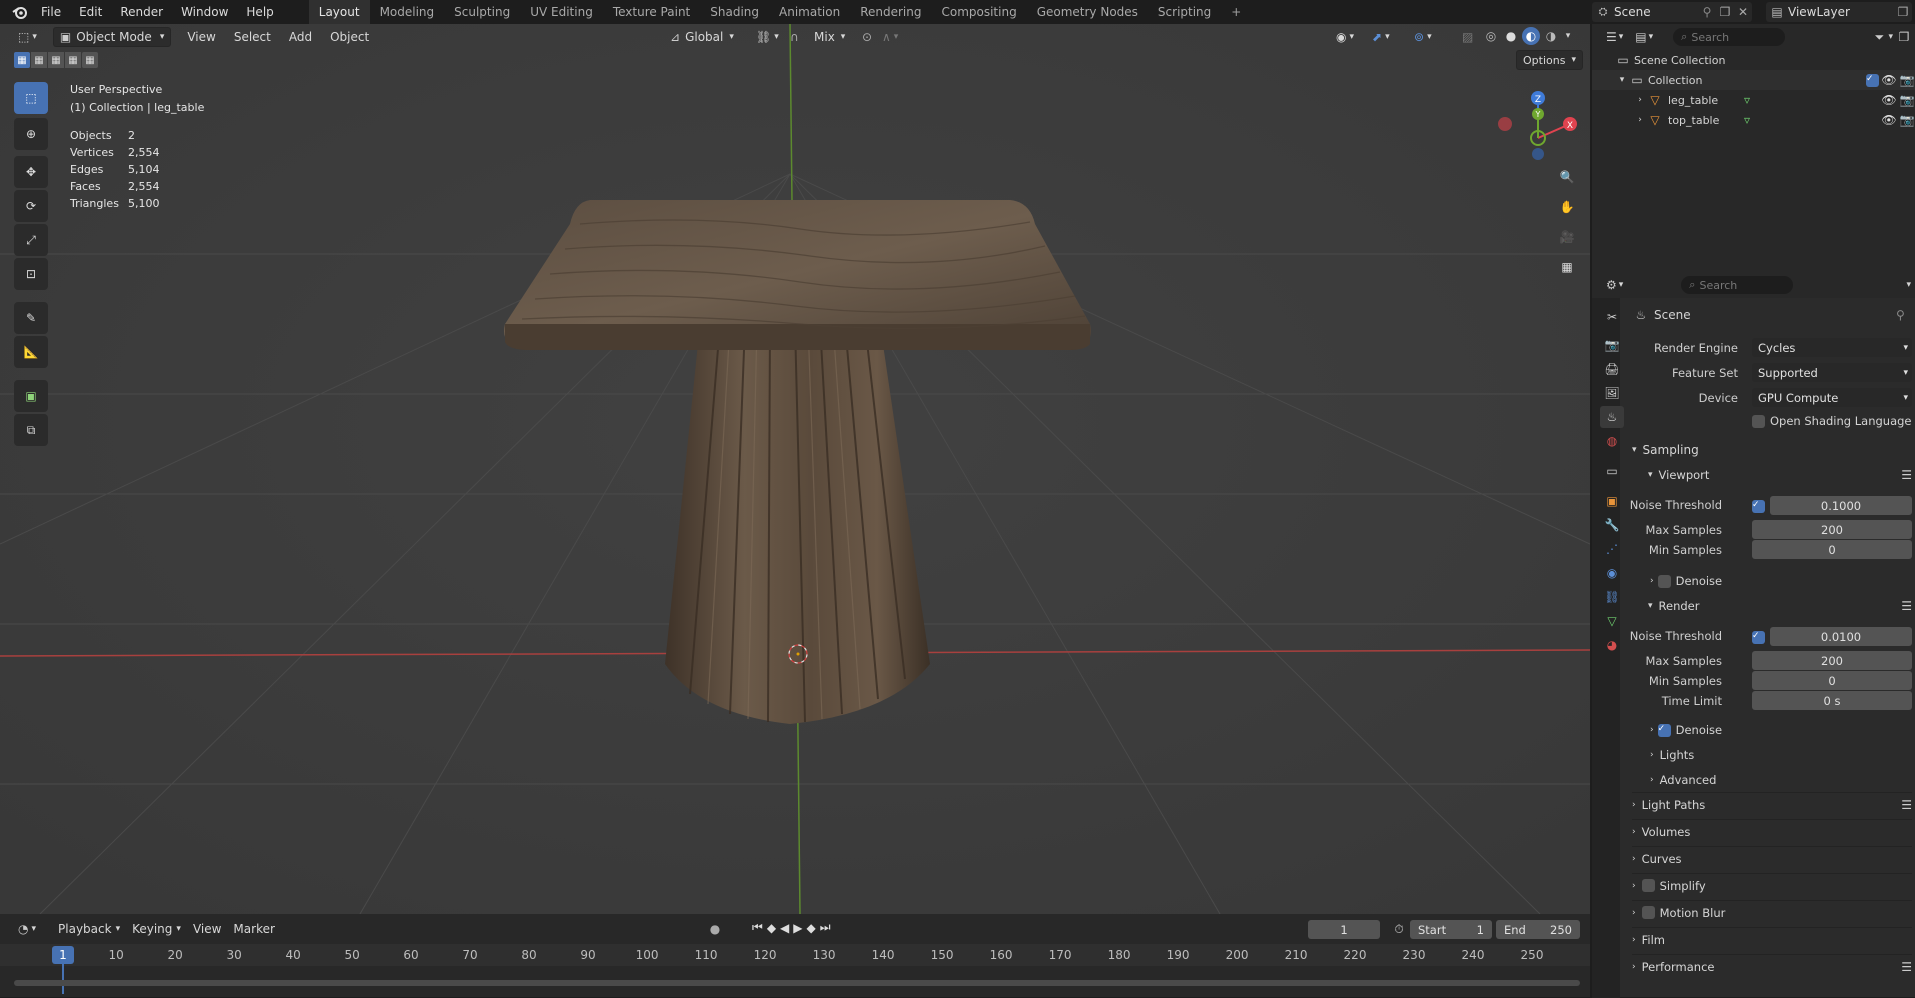 This screenshot has width=1915, height=998. What do you see at coordinates (1567, 207) in the screenshot?
I see `pan-hand-icon: ✋` at bounding box center [1567, 207].